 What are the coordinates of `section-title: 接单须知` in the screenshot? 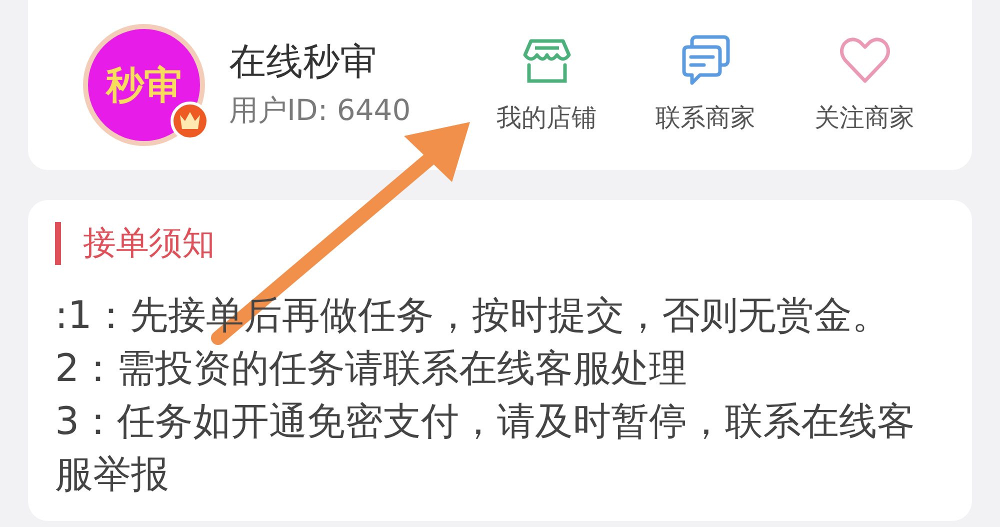 It's located at (493, 243).